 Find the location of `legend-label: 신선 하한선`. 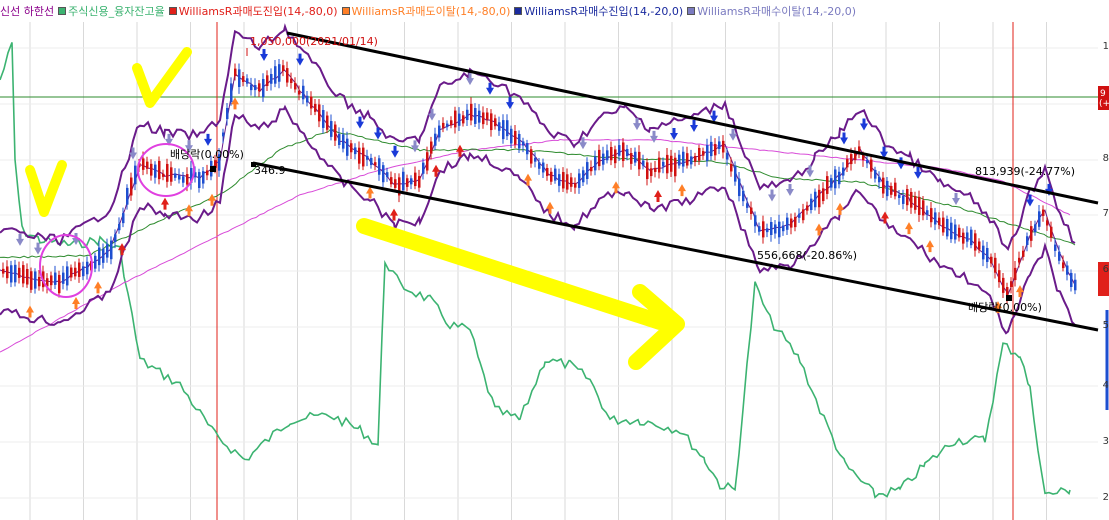

legend-label: 신선 하한선 is located at coordinates (27, 11).